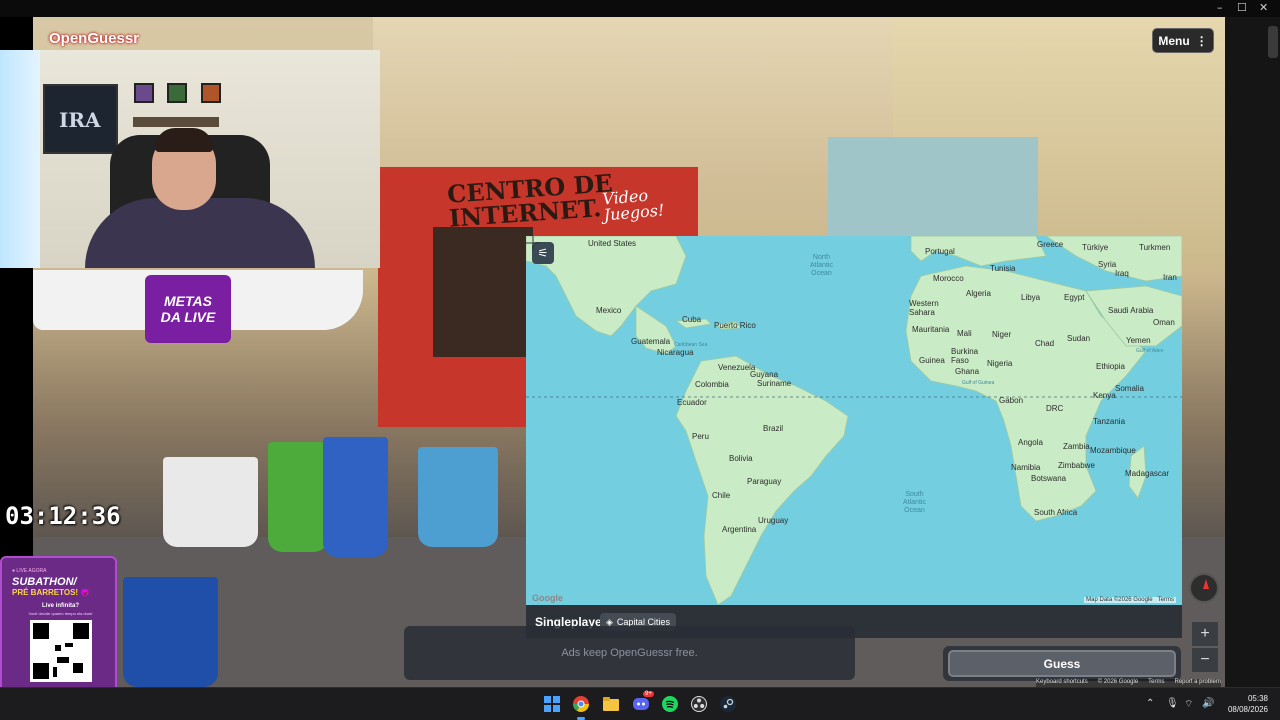  I want to click on country-label: Suriname, so click(774, 383).